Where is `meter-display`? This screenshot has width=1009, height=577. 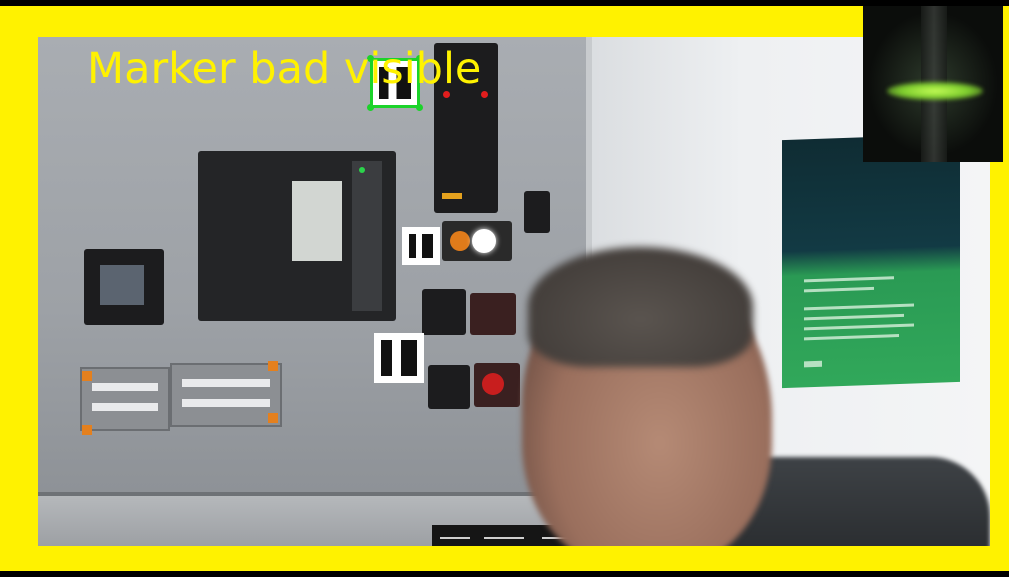 meter-display is located at coordinates (124, 287).